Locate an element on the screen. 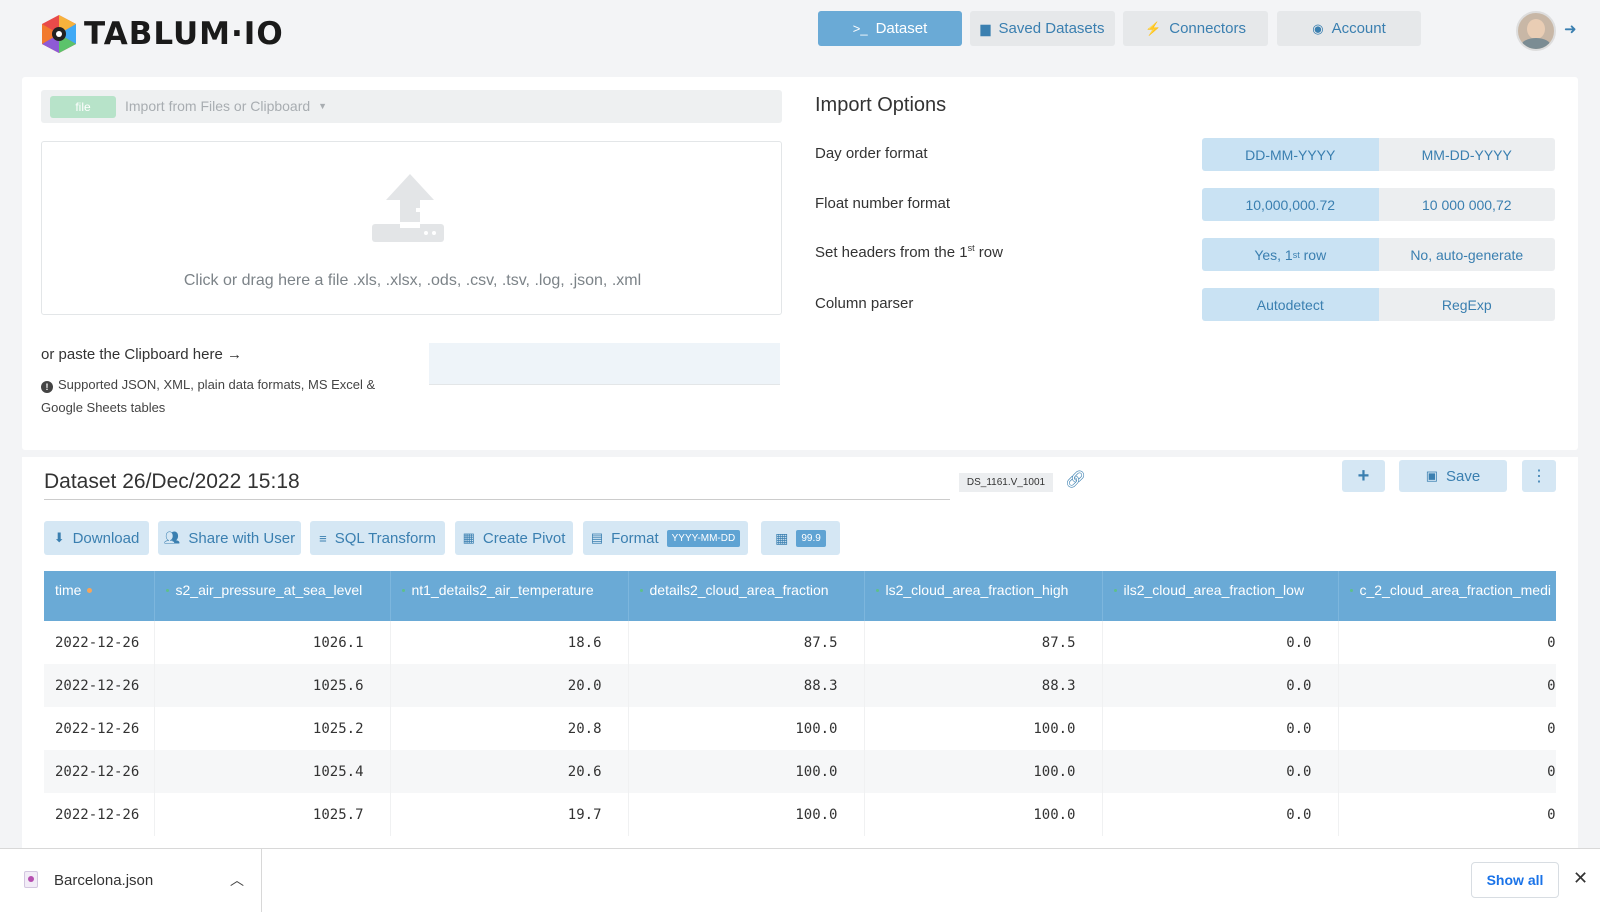  nav-dataset: >_ Dataset is located at coordinates (890, 28).